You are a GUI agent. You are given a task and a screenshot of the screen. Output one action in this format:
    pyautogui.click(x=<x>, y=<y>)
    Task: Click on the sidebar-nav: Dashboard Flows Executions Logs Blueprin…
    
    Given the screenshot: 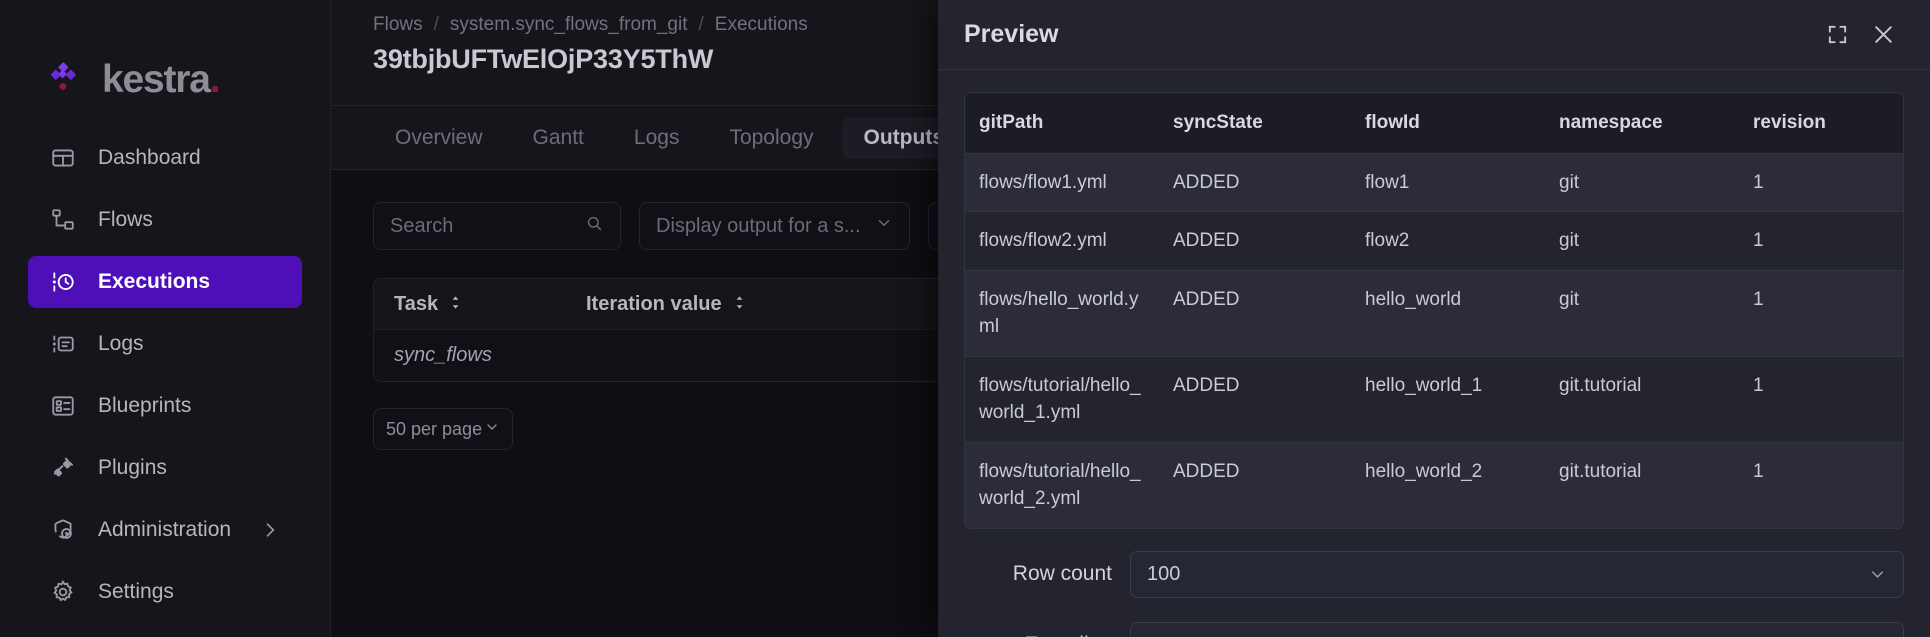 What is the action you would take?
    pyautogui.click(x=165, y=375)
    